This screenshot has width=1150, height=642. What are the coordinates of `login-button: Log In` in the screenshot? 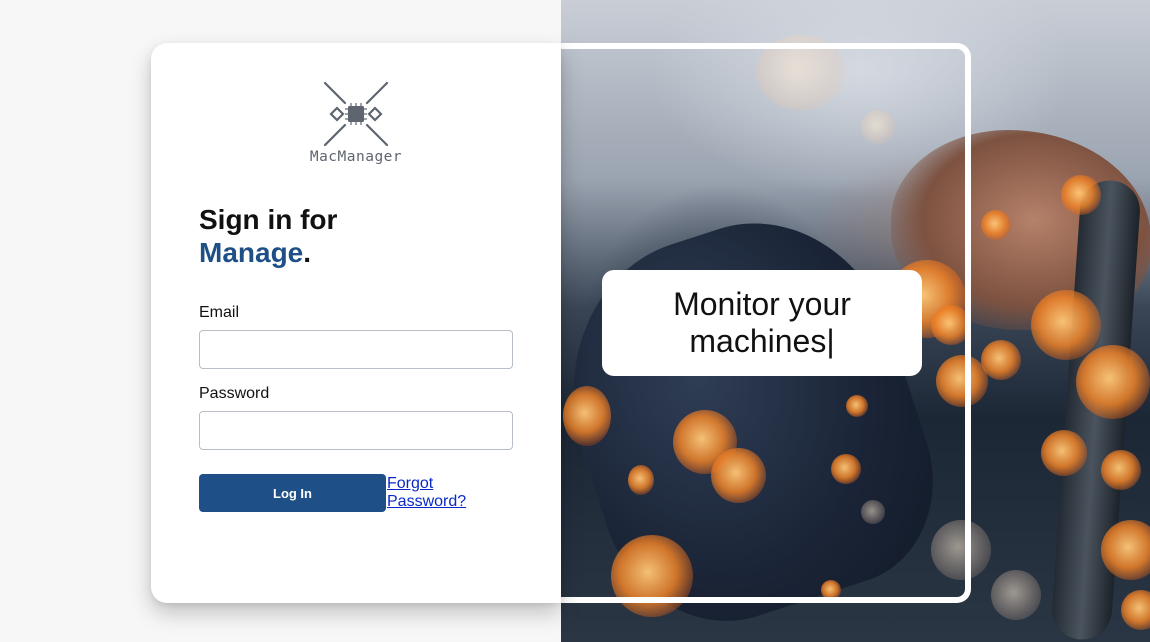 It's located at (292, 493).